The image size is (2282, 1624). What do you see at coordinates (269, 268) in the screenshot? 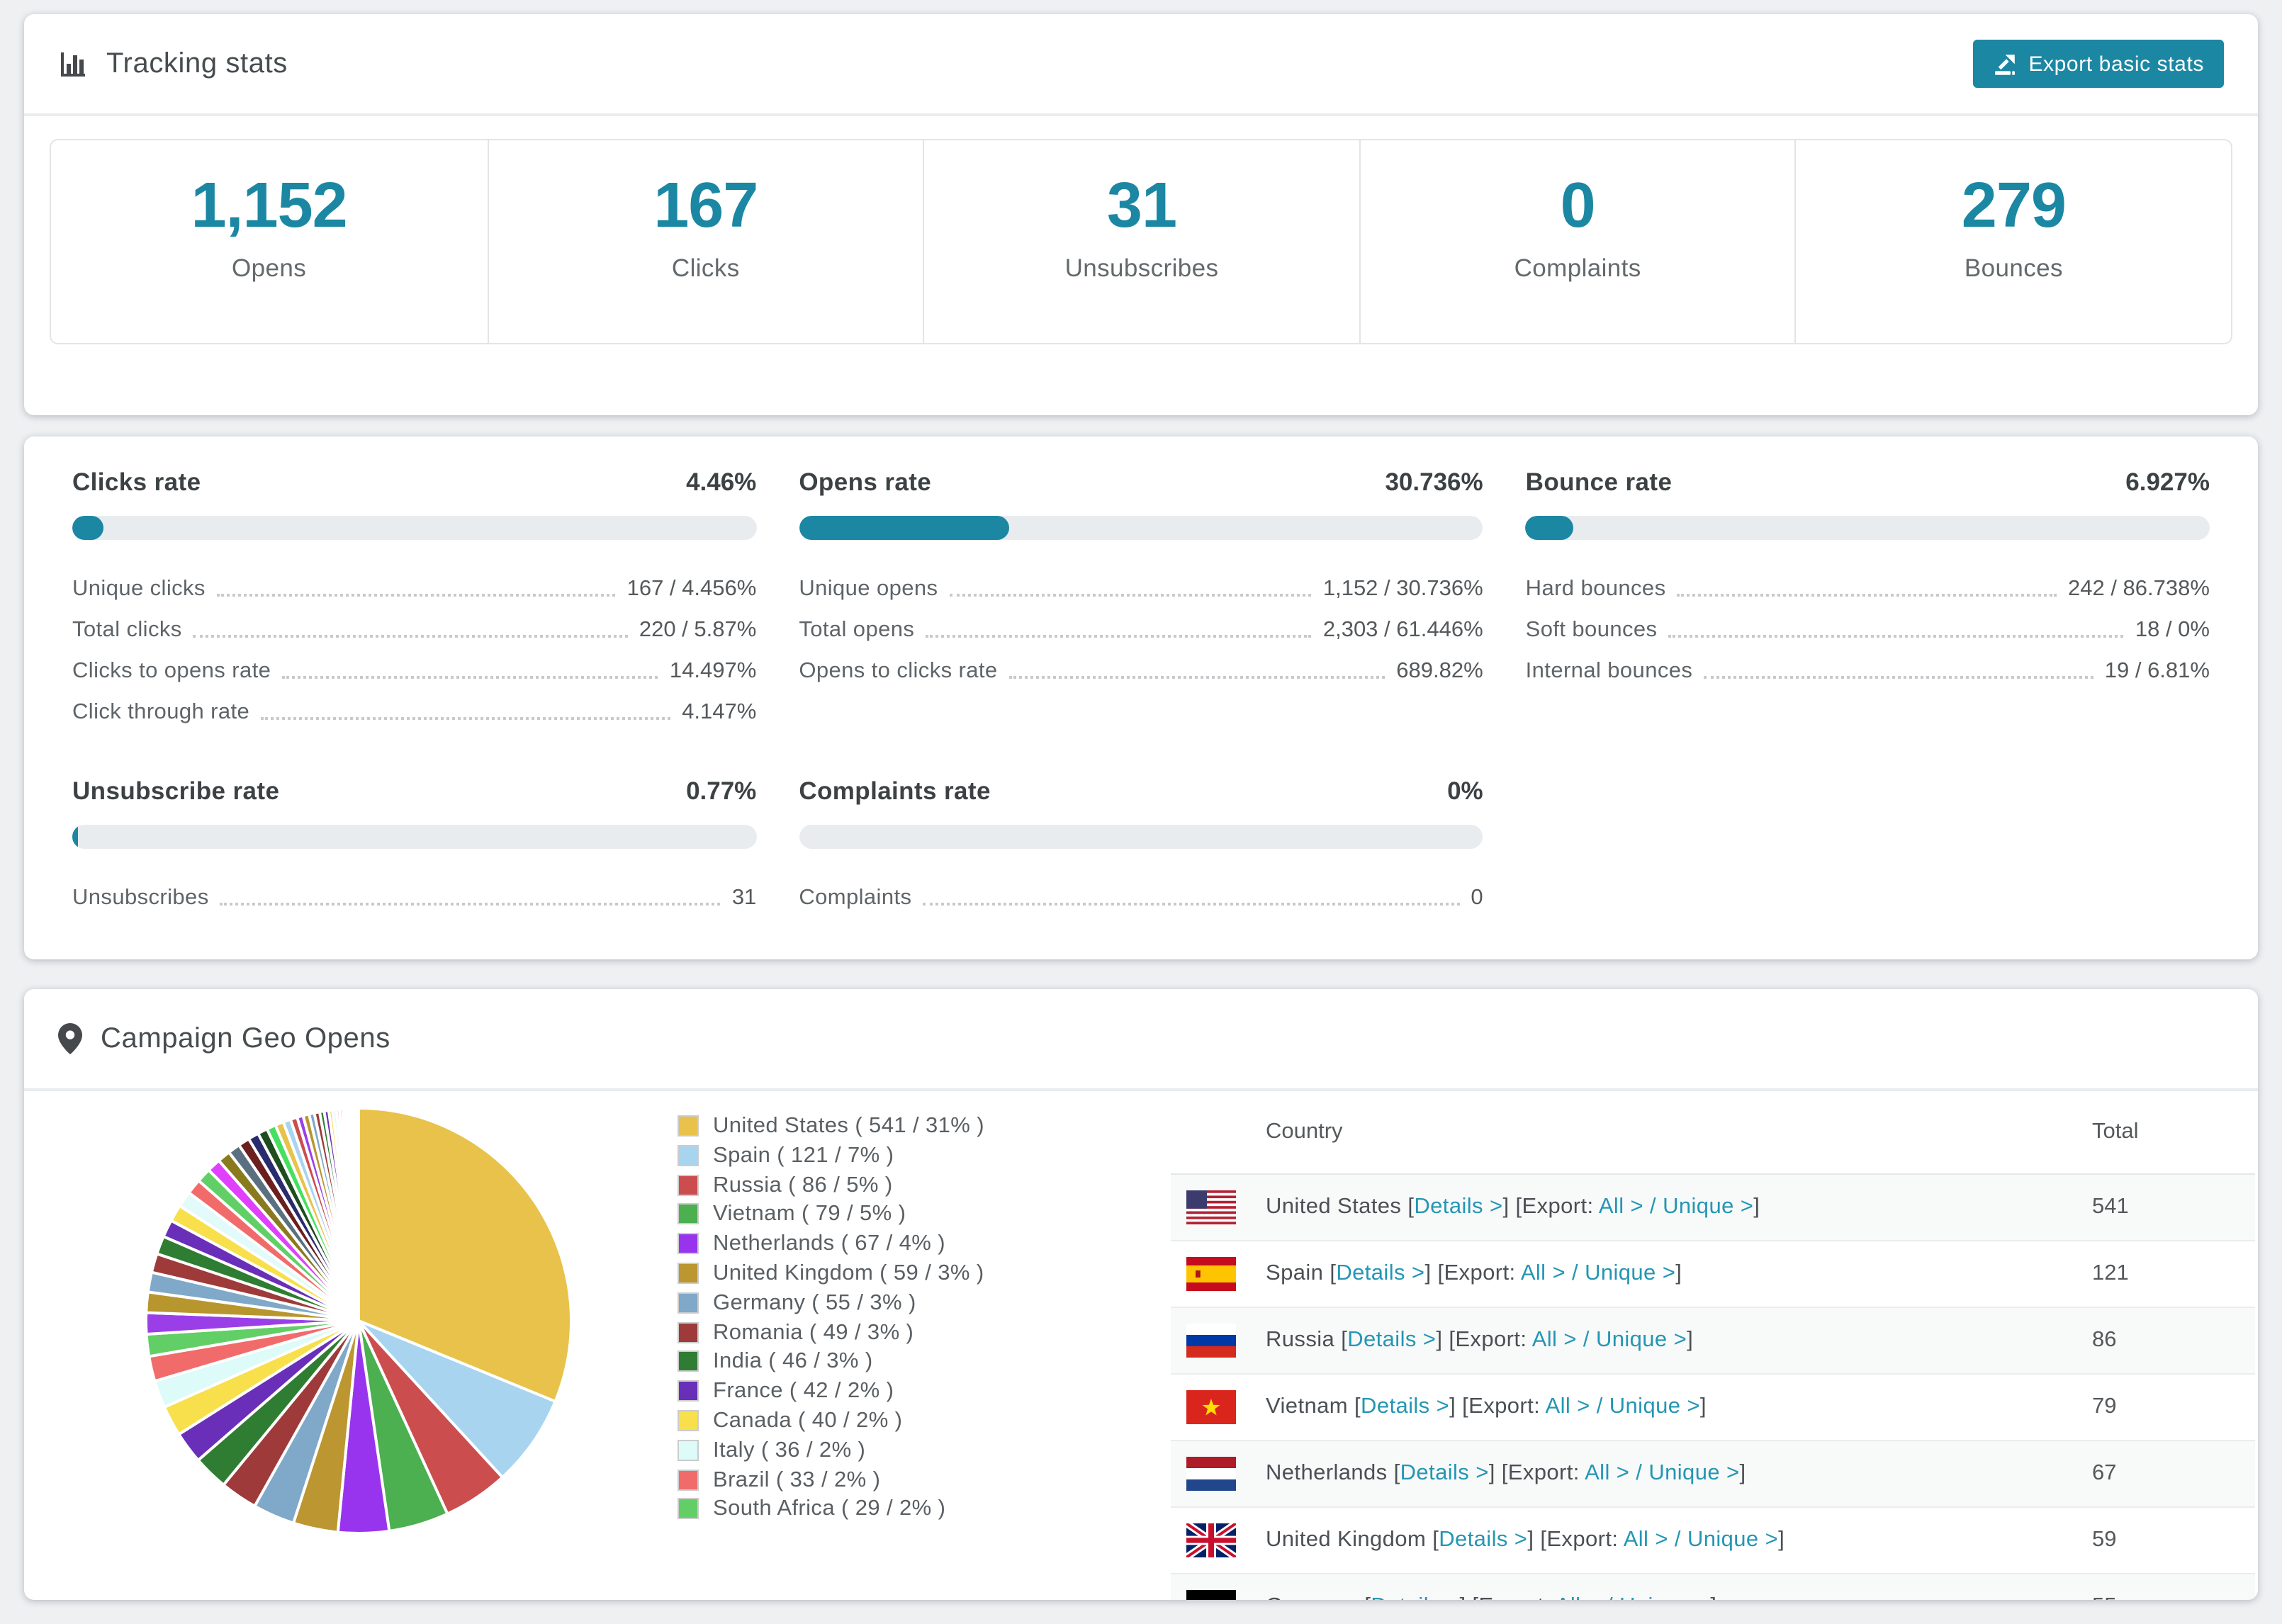
I see `stat-label: Opens` at bounding box center [269, 268].